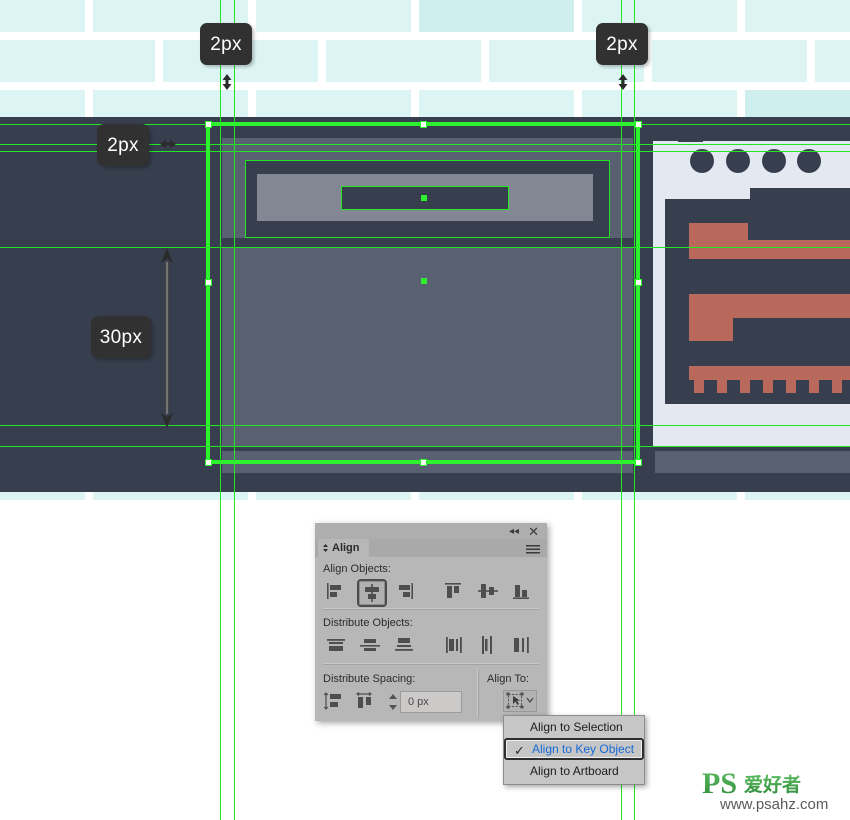  What do you see at coordinates (522, 645) in the screenshot?
I see `distribute-horizontal-right-button` at bounding box center [522, 645].